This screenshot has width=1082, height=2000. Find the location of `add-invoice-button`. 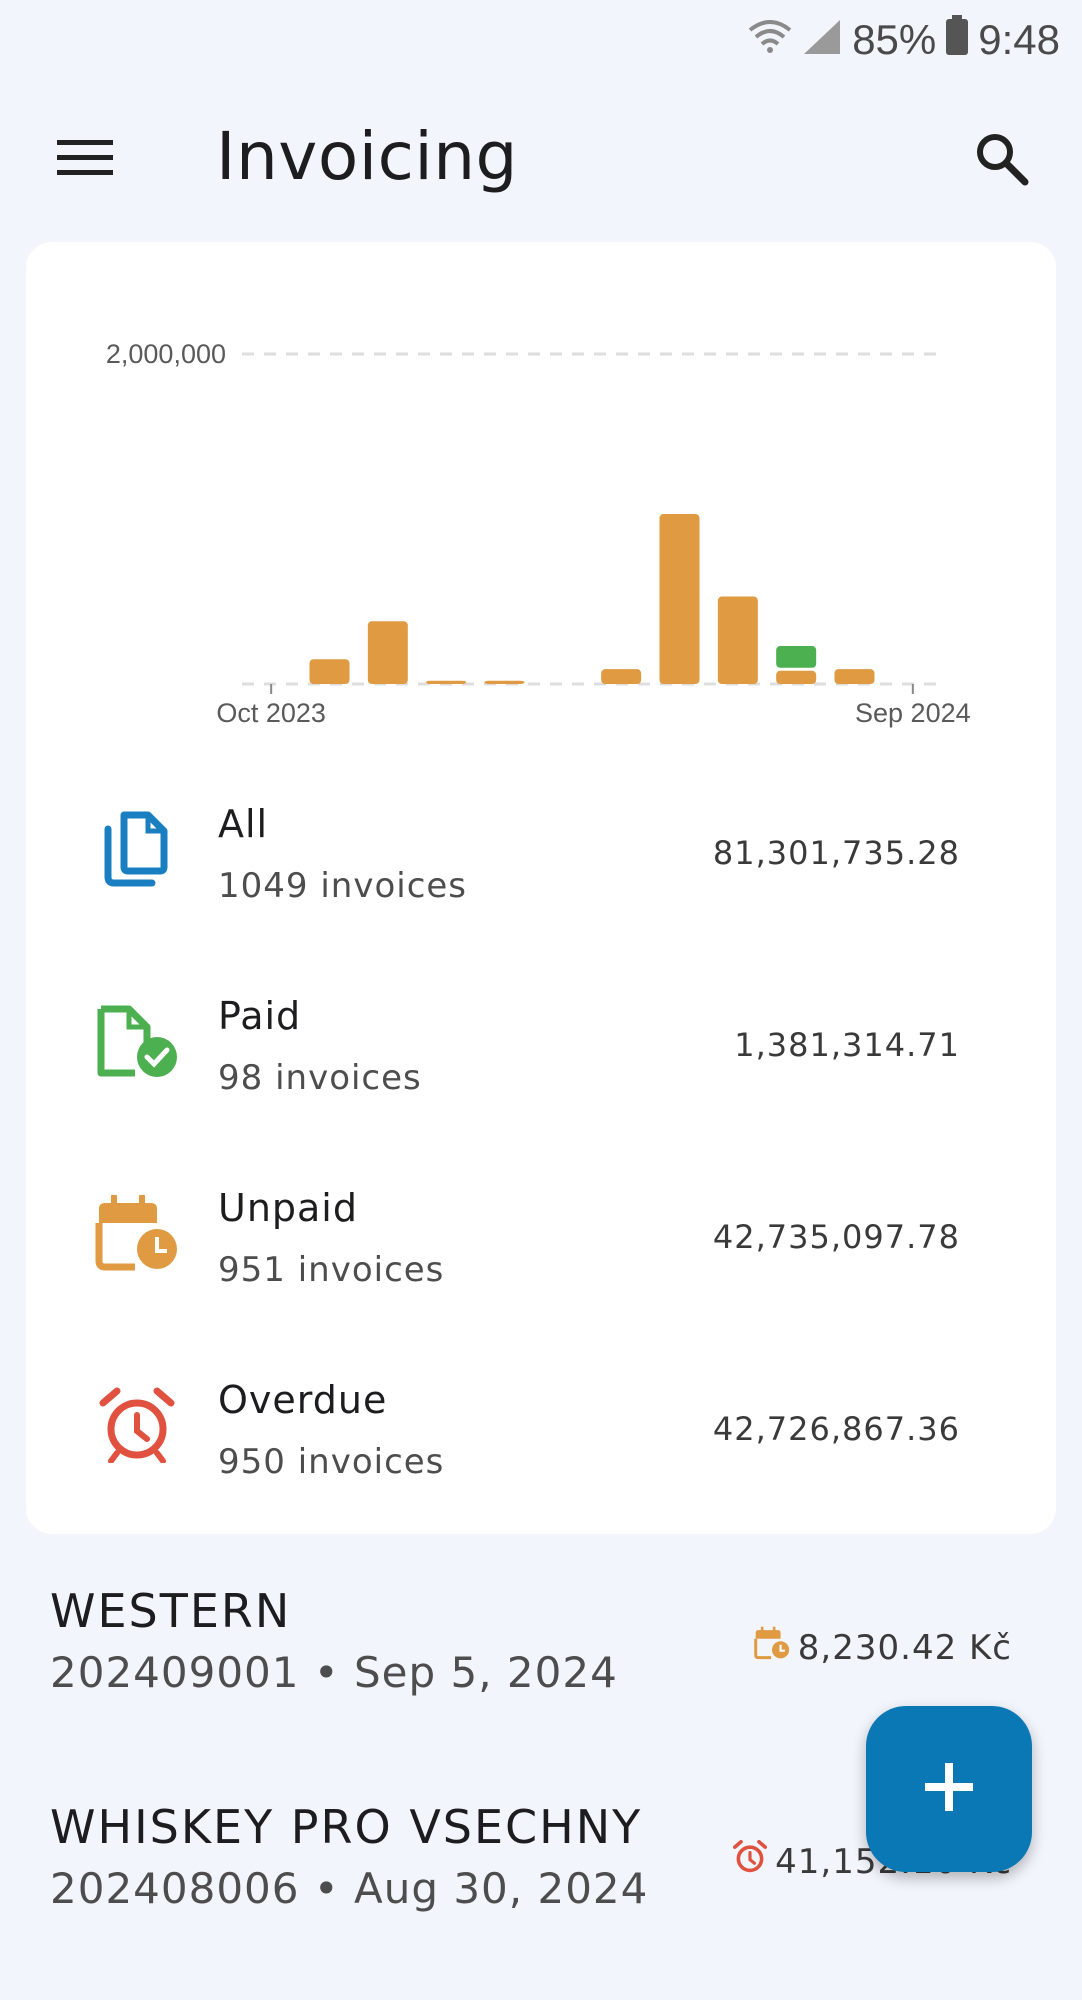

add-invoice-button is located at coordinates (949, 1789).